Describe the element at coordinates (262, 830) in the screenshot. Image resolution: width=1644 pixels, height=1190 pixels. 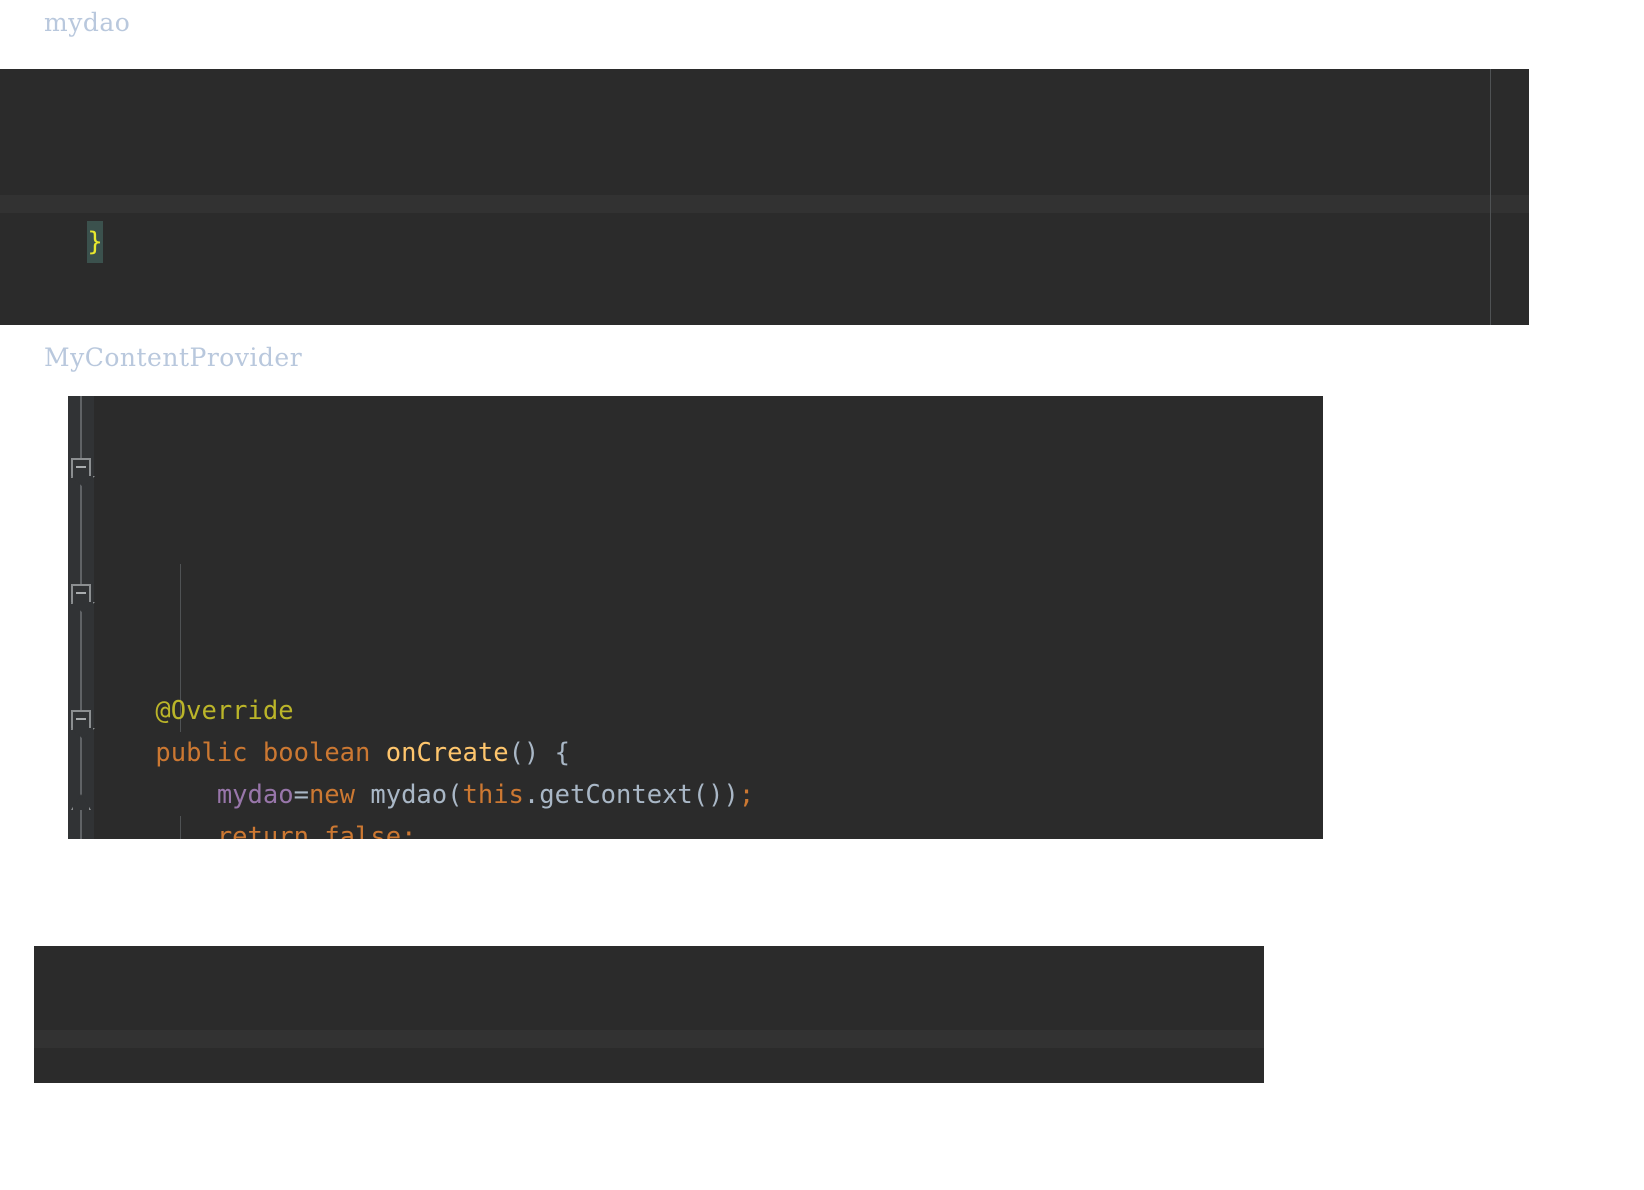
I see `code-token: return` at that location.